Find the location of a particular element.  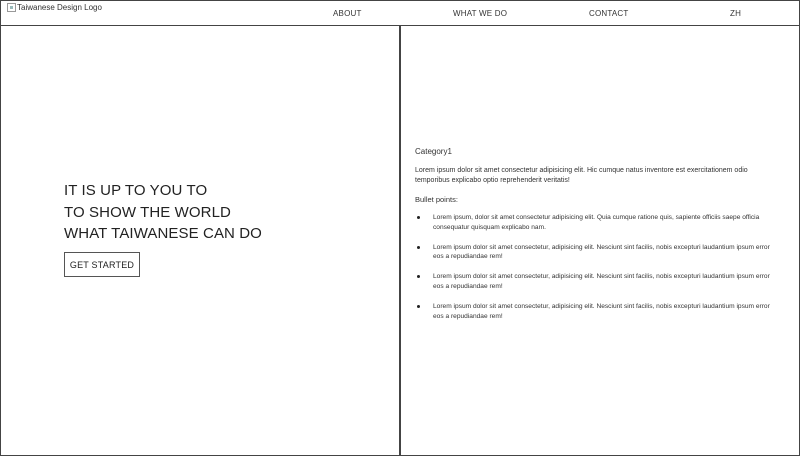

logo-link: Taiwanese Design Logo is located at coordinates (54, 7).